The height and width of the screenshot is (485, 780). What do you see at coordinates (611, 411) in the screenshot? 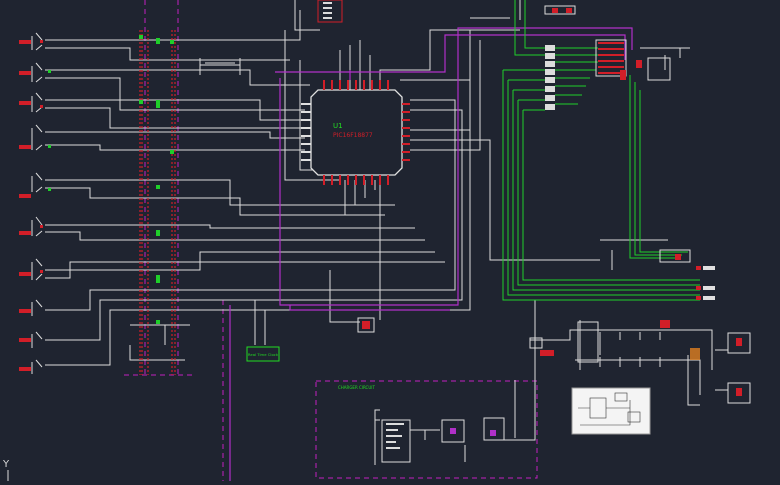
I see `board-layout-thumbnail-icon` at bounding box center [611, 411].